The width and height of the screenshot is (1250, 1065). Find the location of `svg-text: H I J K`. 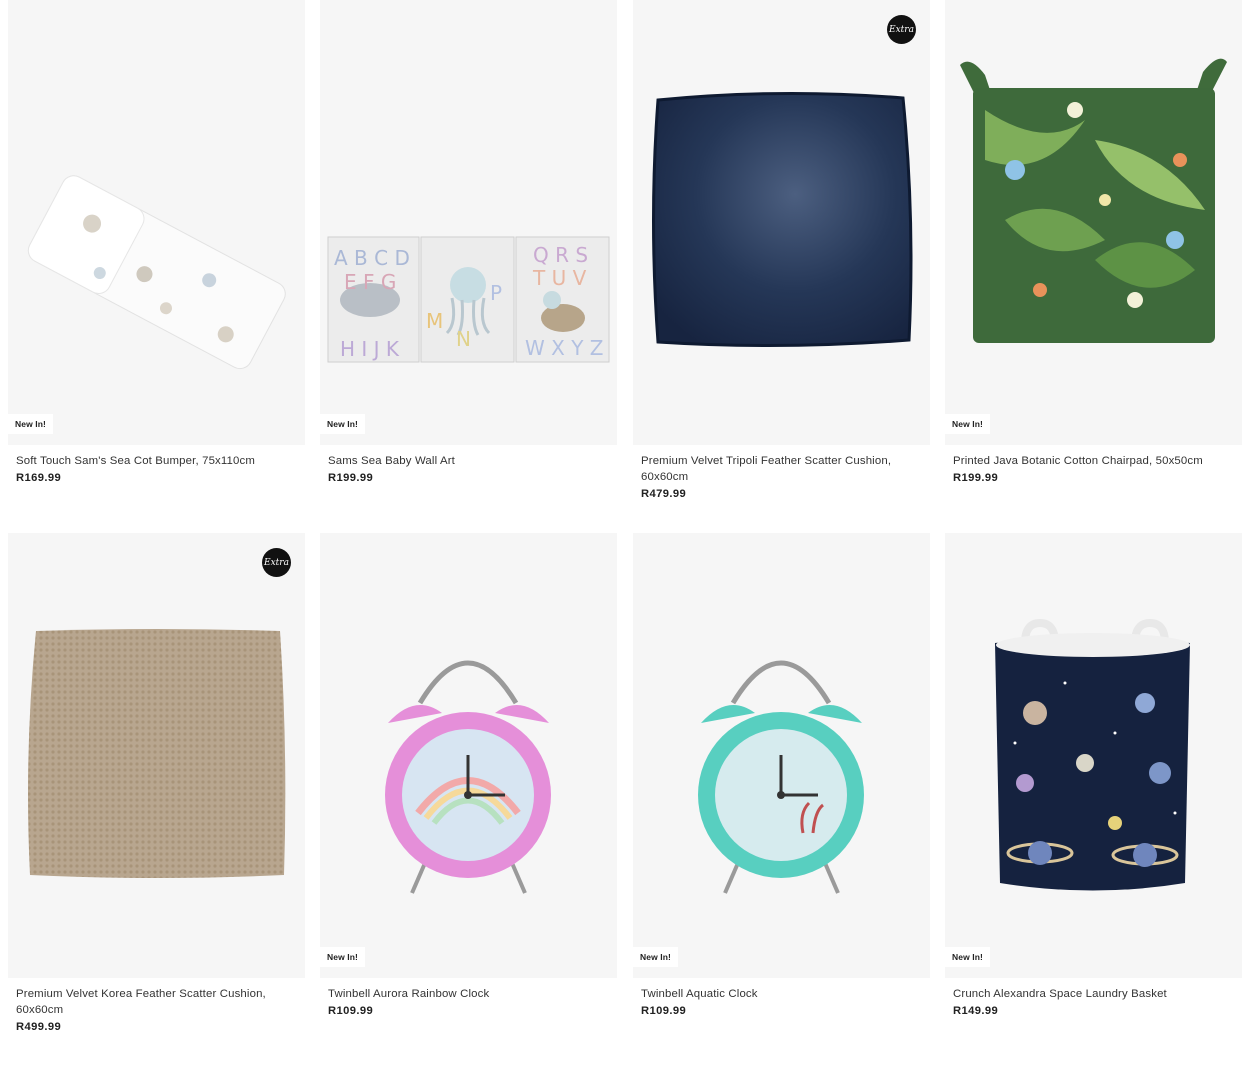

svg-text: H I J K is located at coordinates (370, 349).